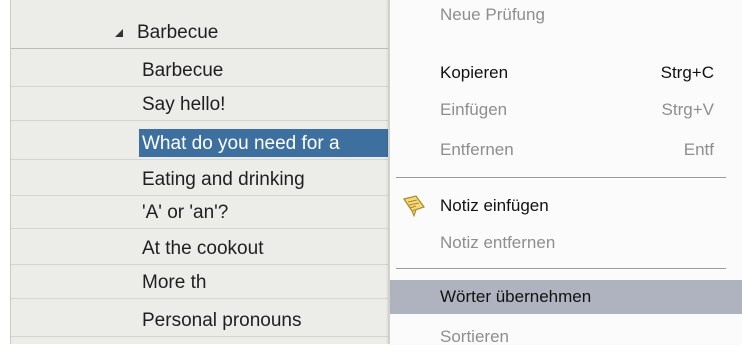 The width and height of the screenshot is (742, 354). I want to click on tree-item: Eating and drinking, so click(206, 179).